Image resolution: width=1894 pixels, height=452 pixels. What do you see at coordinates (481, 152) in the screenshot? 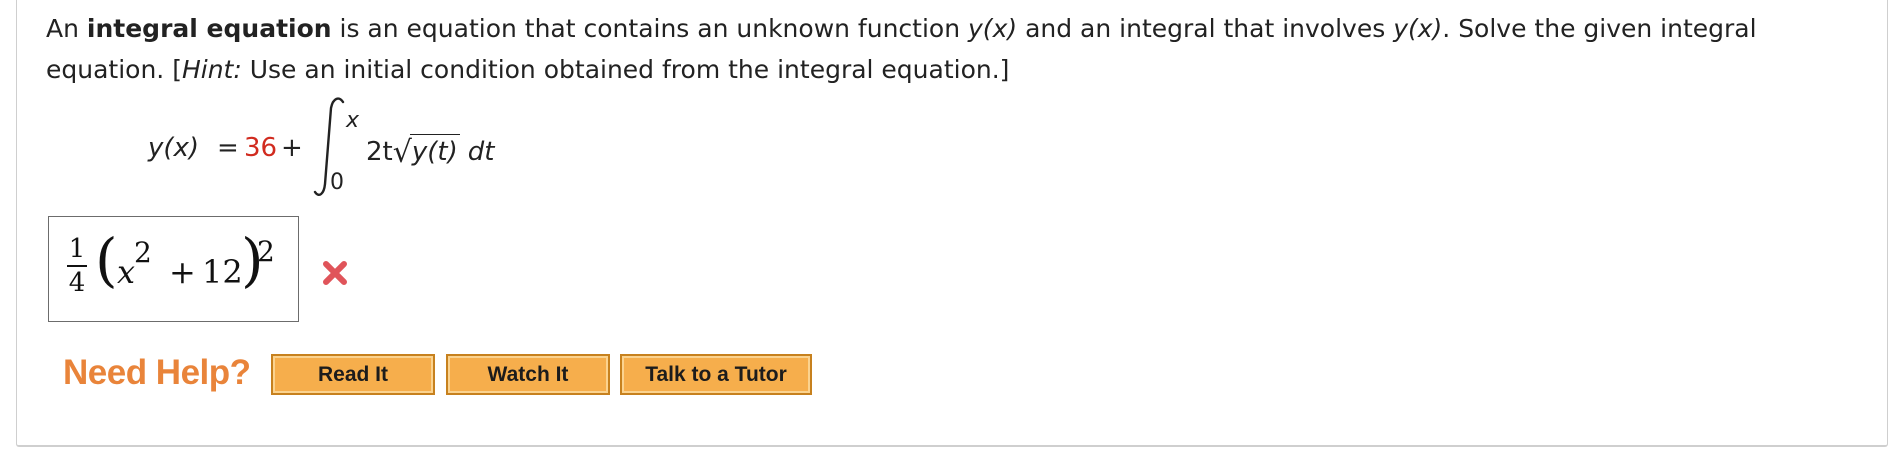
I see `differential: dt` at bounding box center [481, 152].